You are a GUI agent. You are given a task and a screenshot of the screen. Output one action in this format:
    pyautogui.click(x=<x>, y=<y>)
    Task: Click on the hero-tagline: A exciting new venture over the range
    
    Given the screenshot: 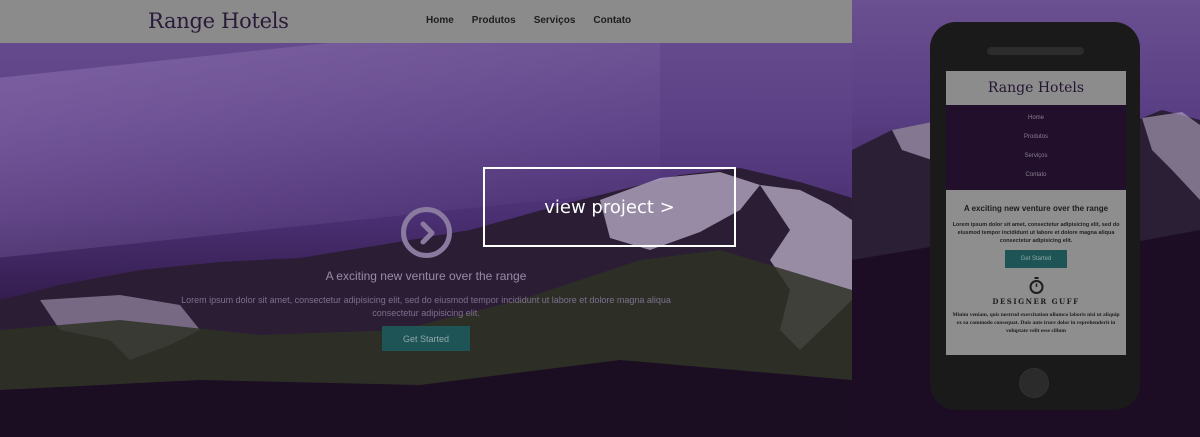 What is the action you would take?
    pyautogui.click(x=426, y=276)
    